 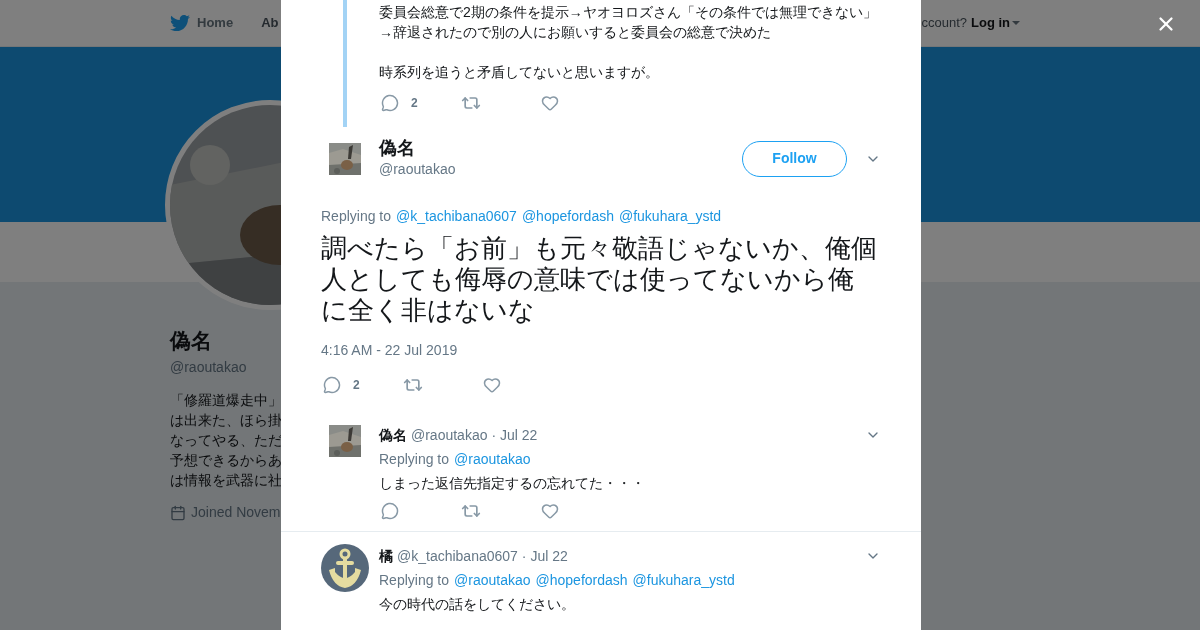 I want to click on account-prompt: ccount?, so click(x=944, y=23).